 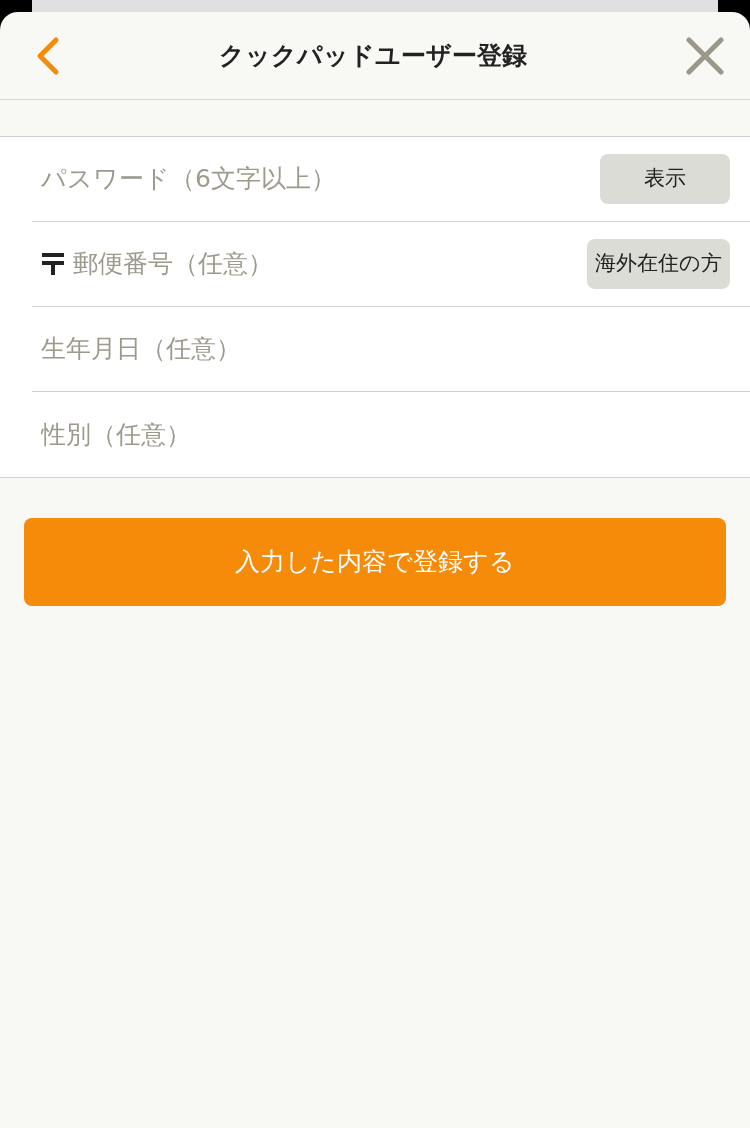 What do you see at coordinates (665, 179) in the screenshot?
I see `show-password-button: 表示` at bounding box center [665, 179].